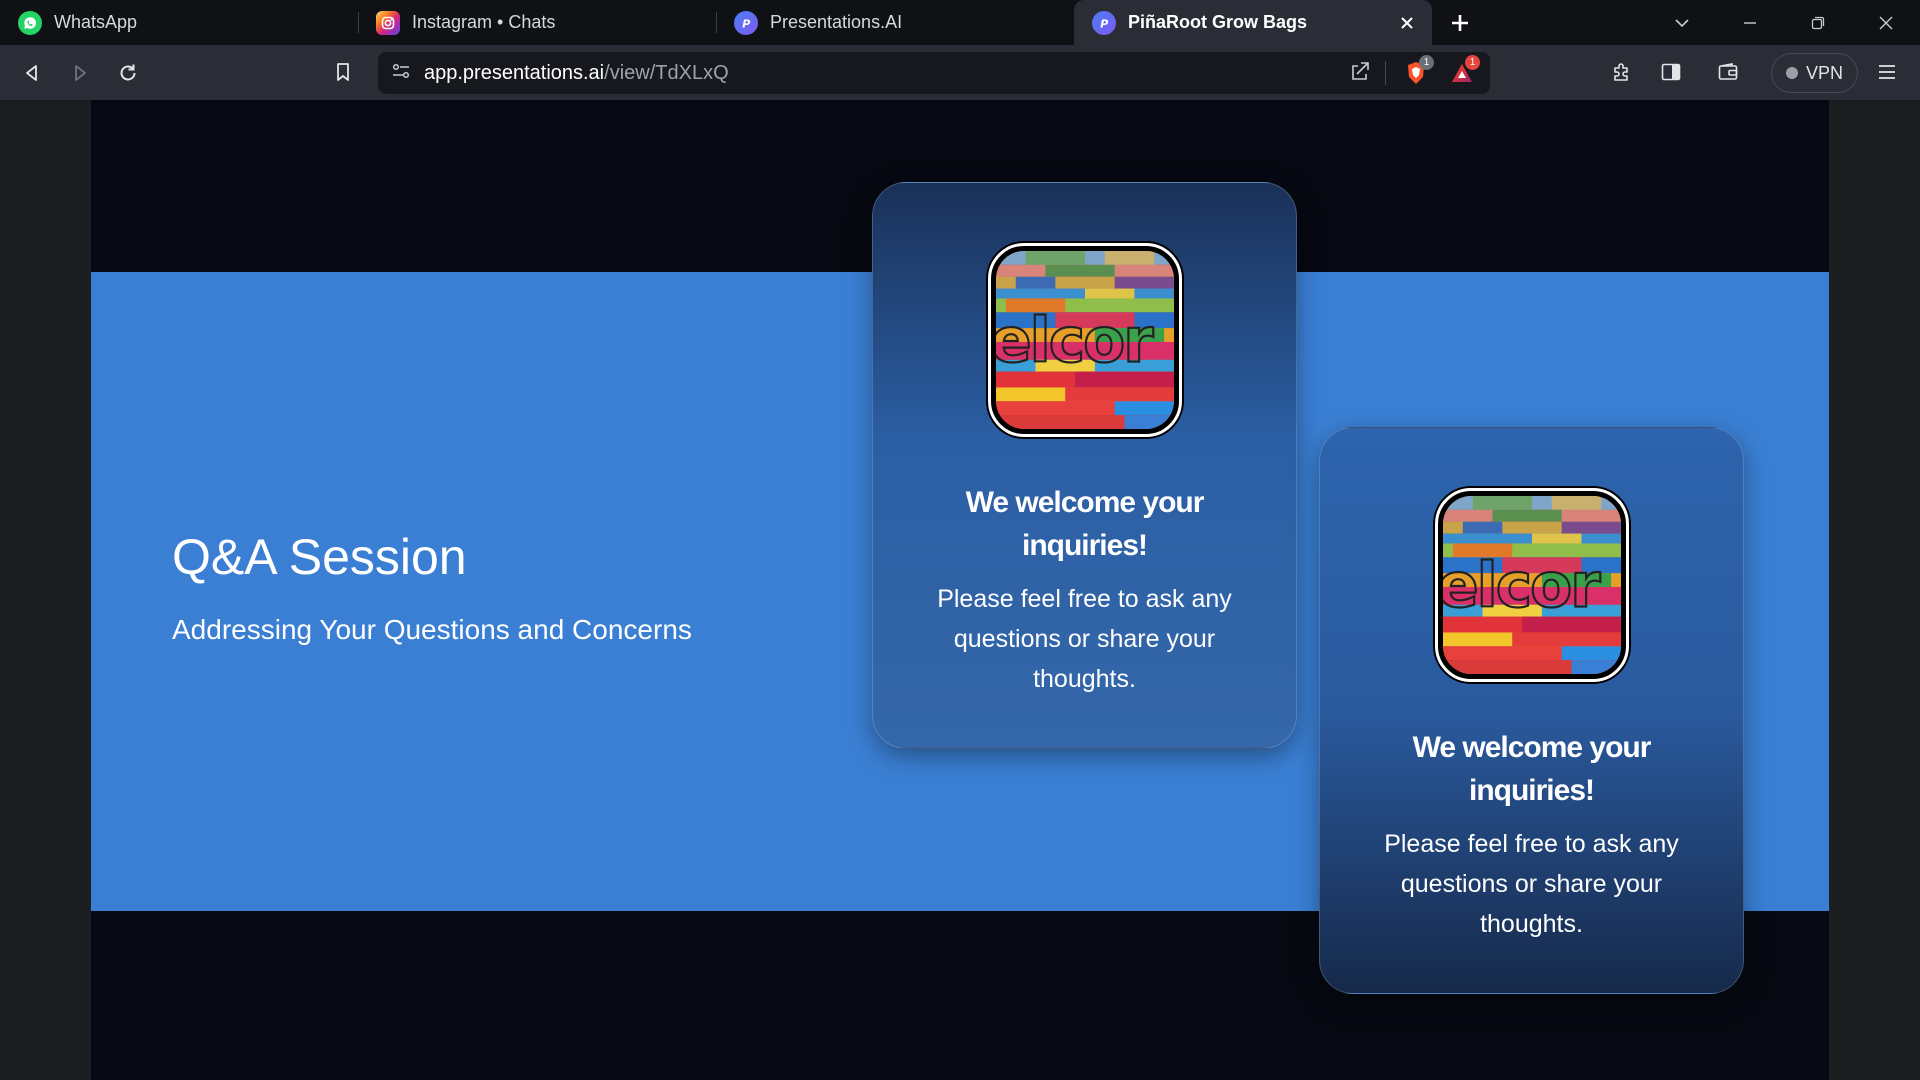 The width and height of the screenshot is (1920, 1080). I want to click on minimize-button, so click(1750, 22).